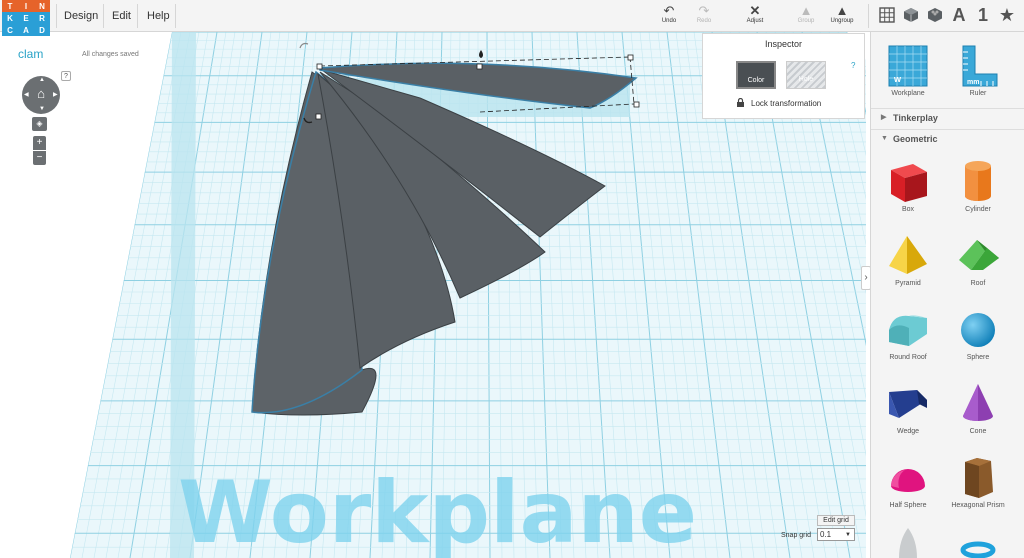  I want to click on save-status: All changes saved, so click(110, 54).